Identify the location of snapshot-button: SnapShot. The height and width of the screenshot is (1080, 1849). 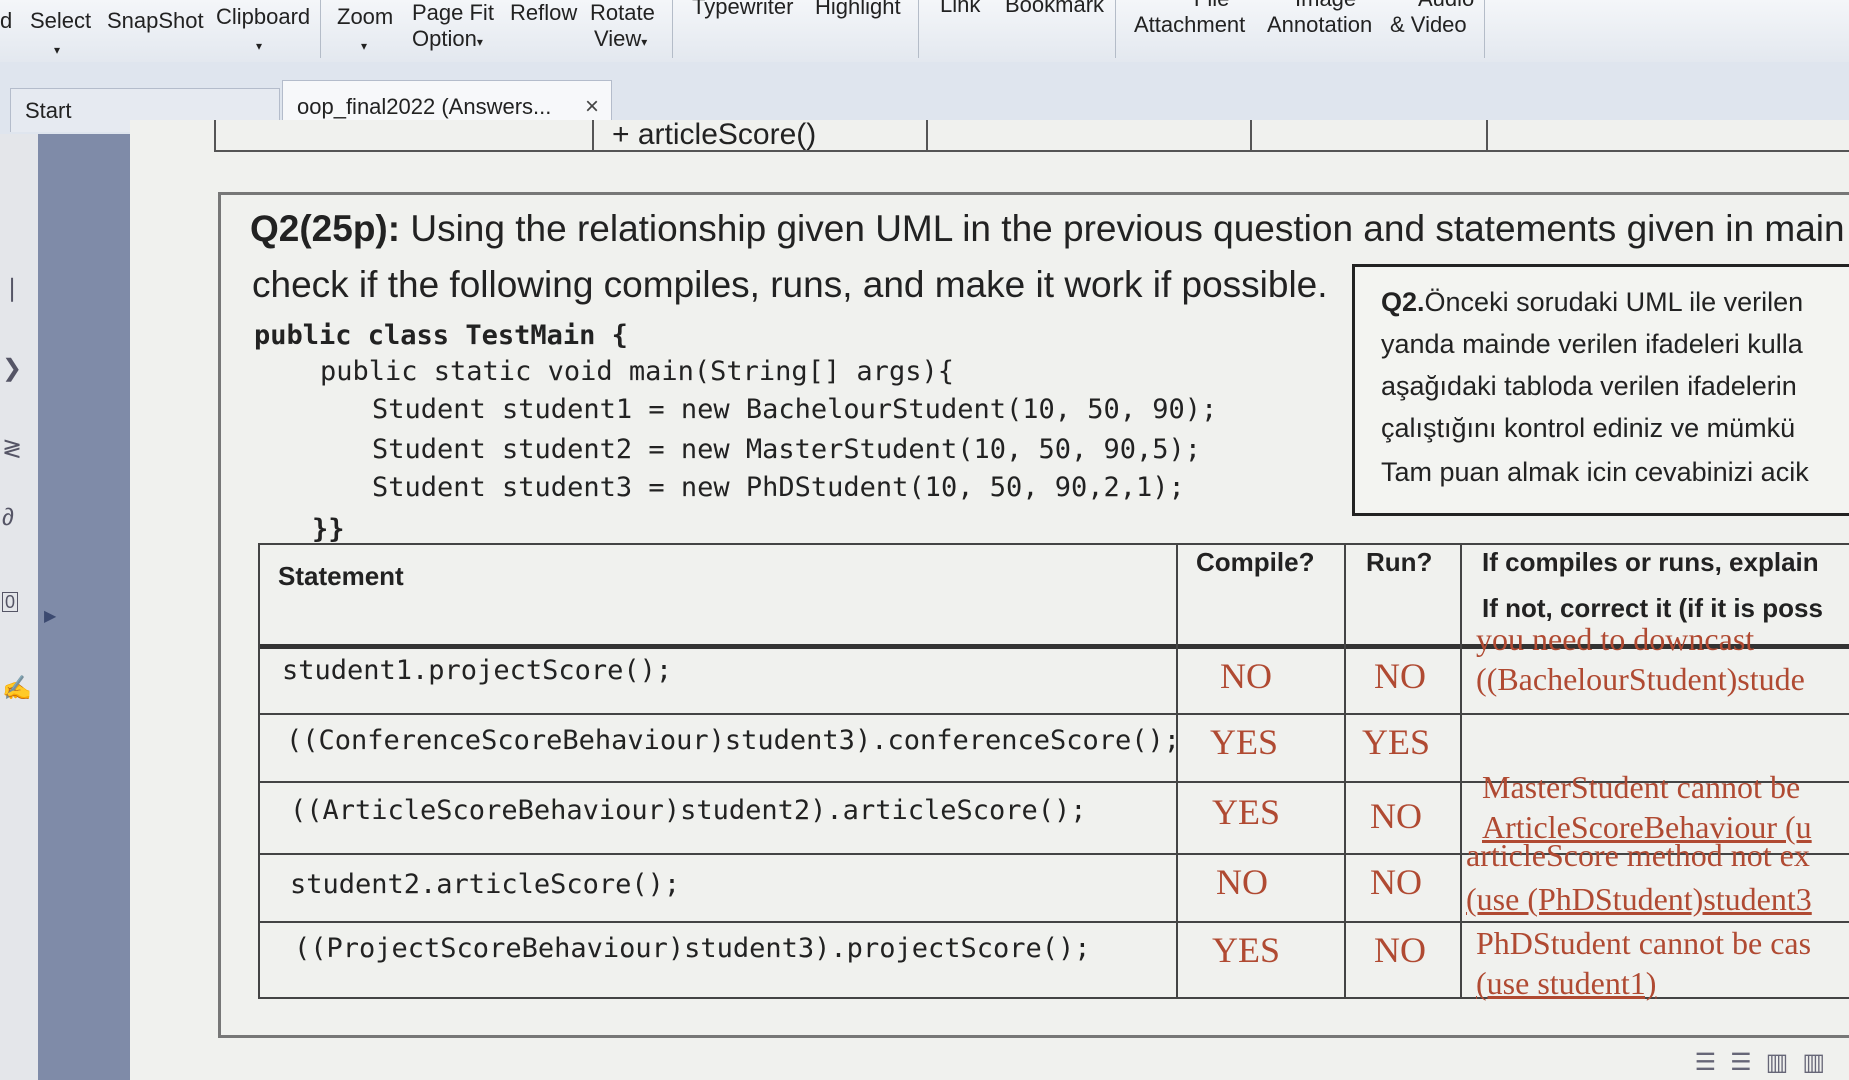
(155, 21).